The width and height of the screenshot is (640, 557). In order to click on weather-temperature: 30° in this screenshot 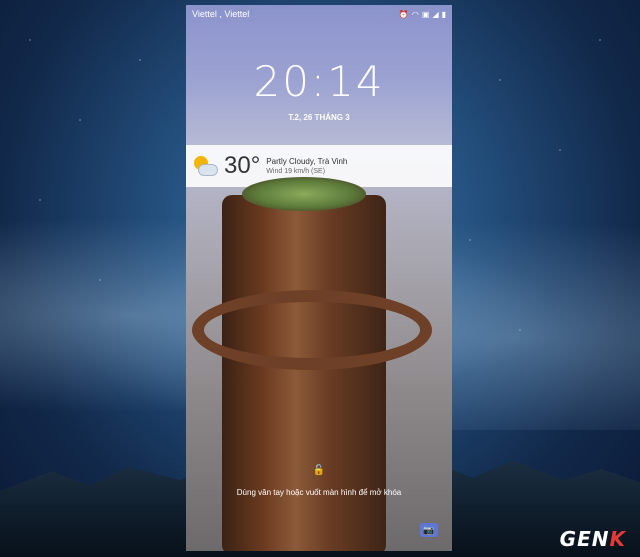, I will do `click(242, 165)`.